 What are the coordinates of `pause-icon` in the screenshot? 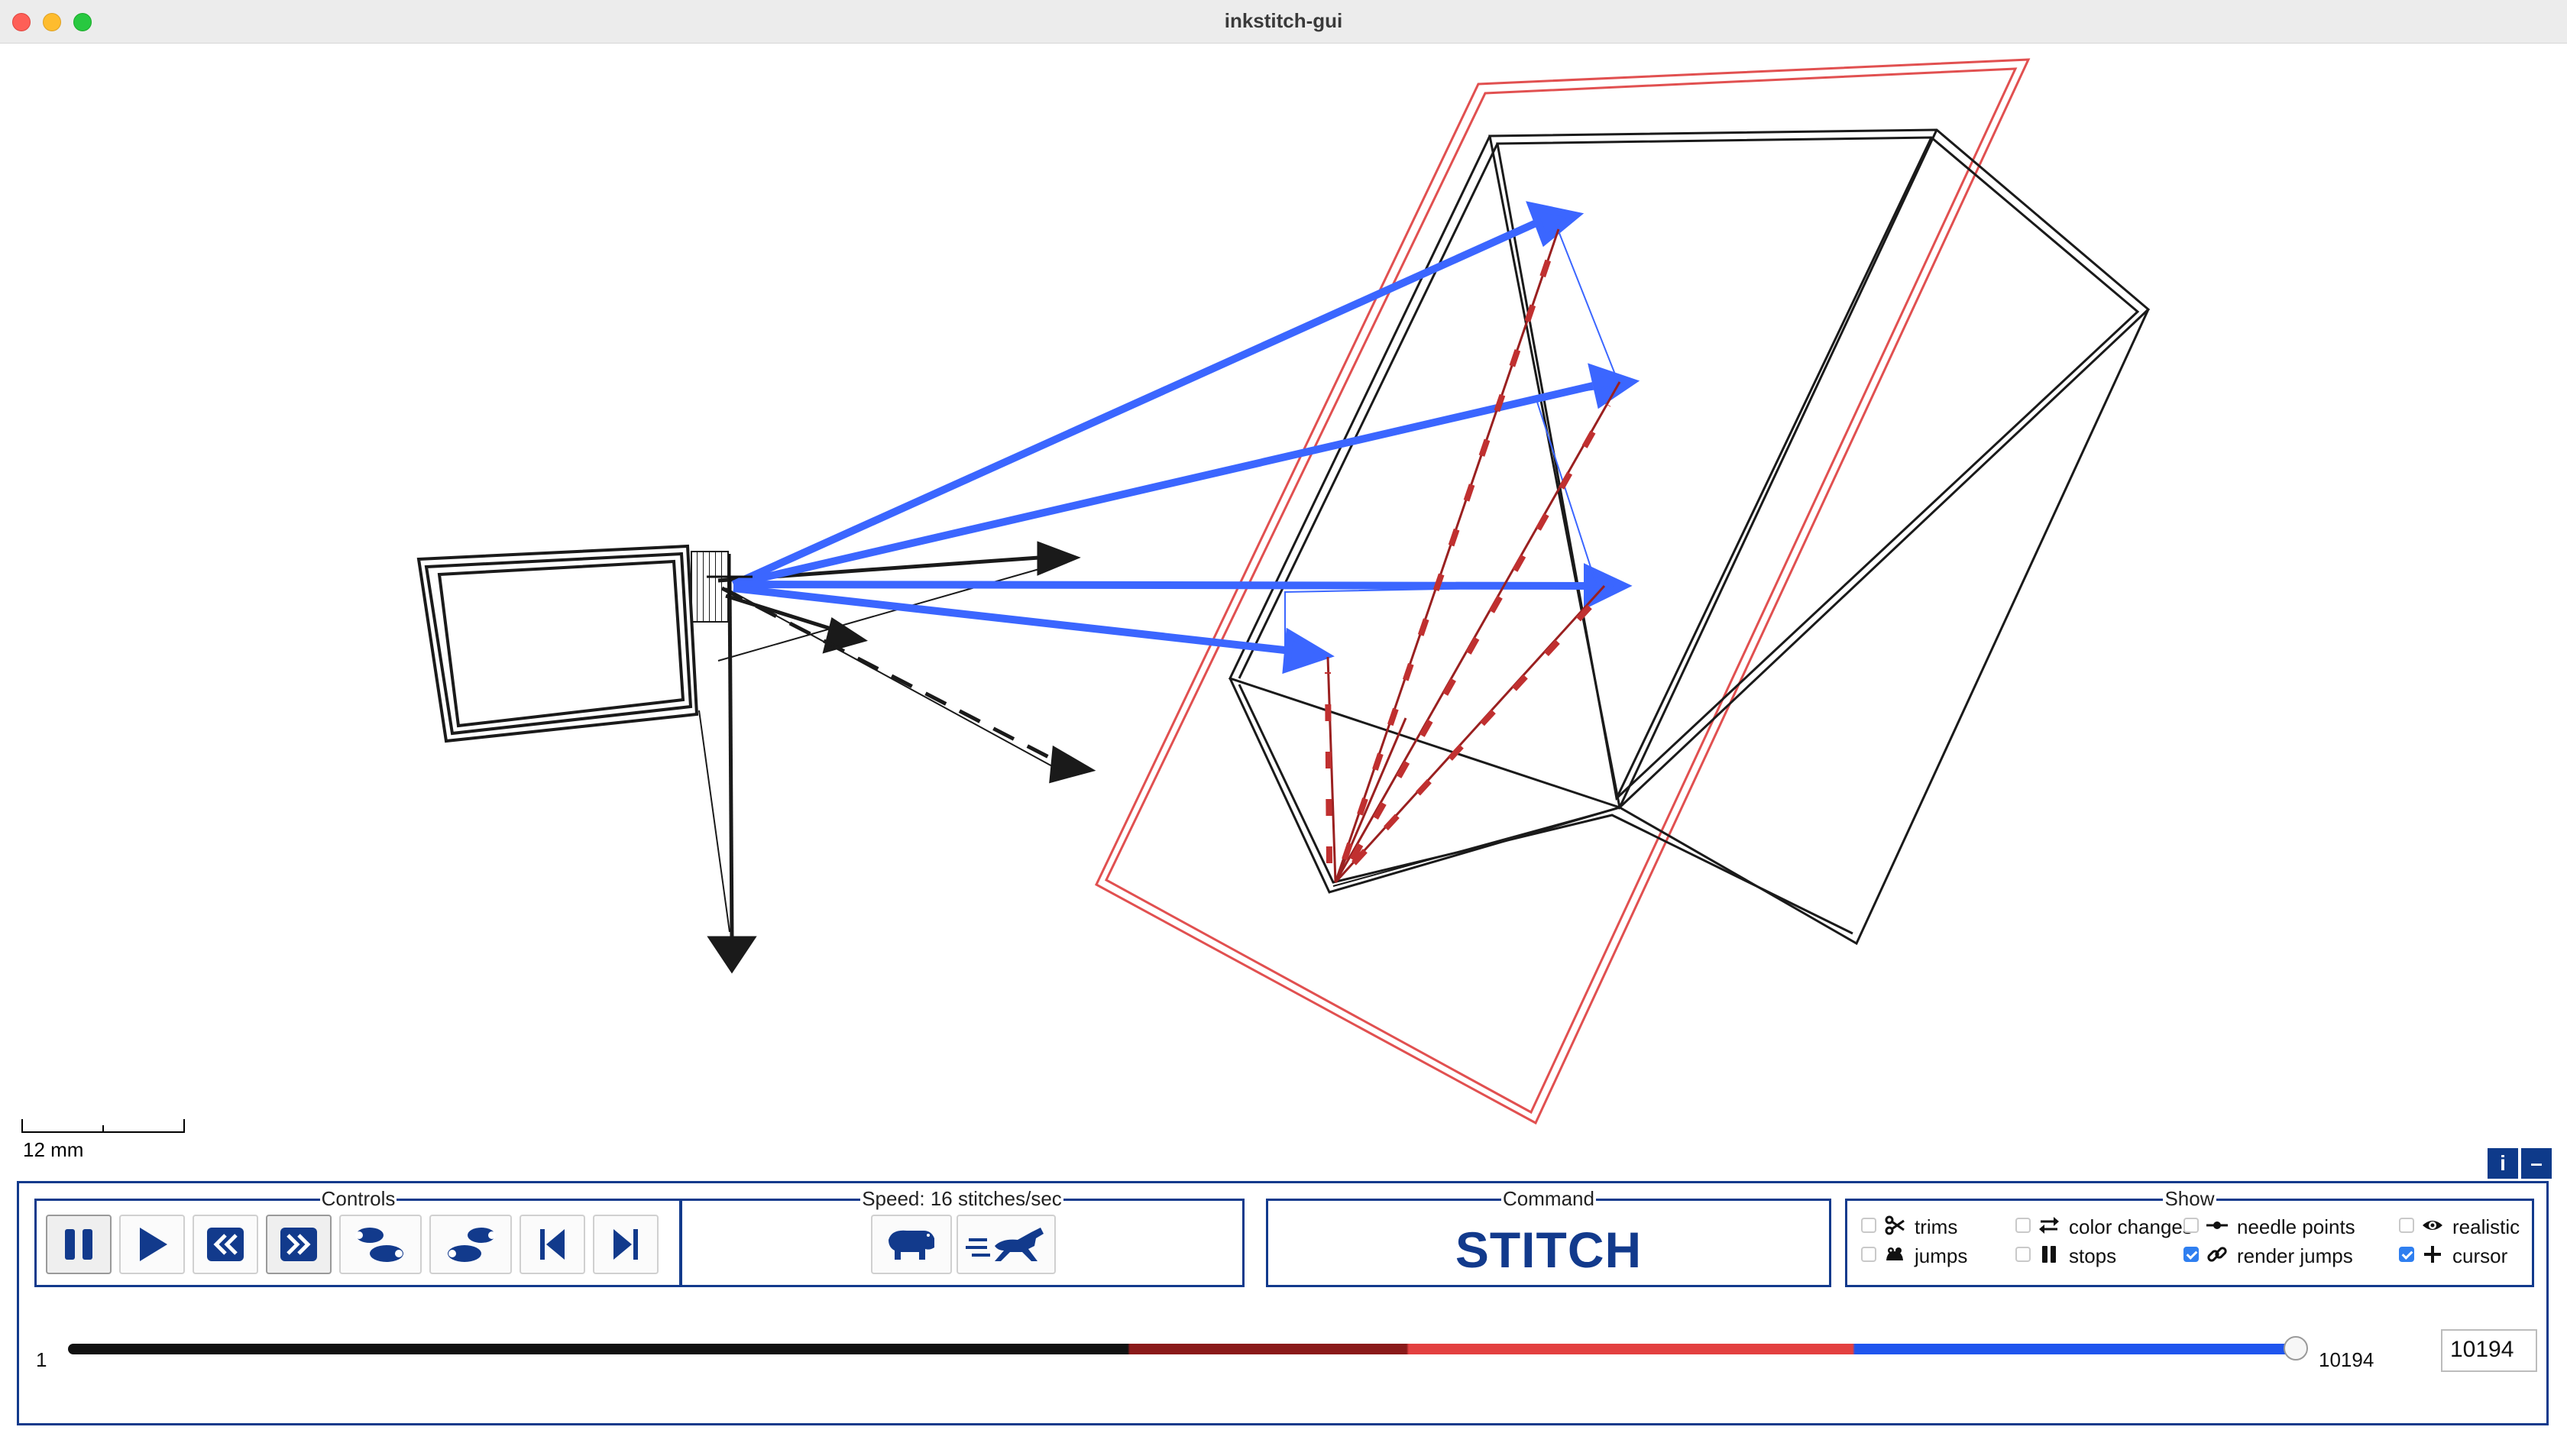 It's located at (78, 1245).